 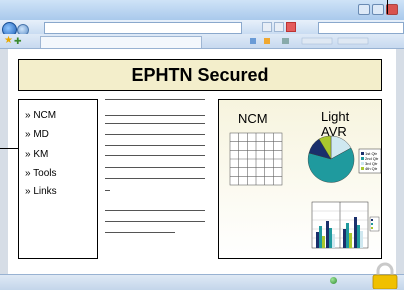 I want to click on search-input, so click(x=361, y=28).